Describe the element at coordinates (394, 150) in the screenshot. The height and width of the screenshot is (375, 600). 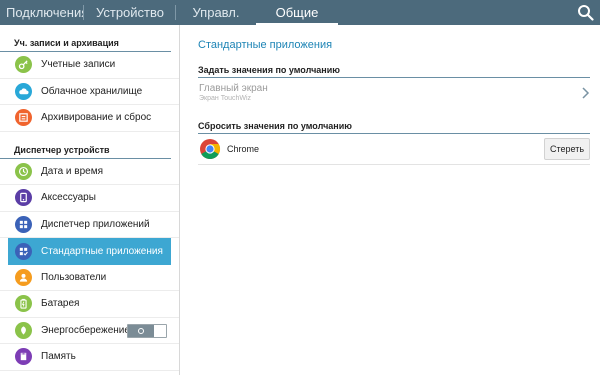
I see `app-row-chrome: Chrome Стереть` at that location.